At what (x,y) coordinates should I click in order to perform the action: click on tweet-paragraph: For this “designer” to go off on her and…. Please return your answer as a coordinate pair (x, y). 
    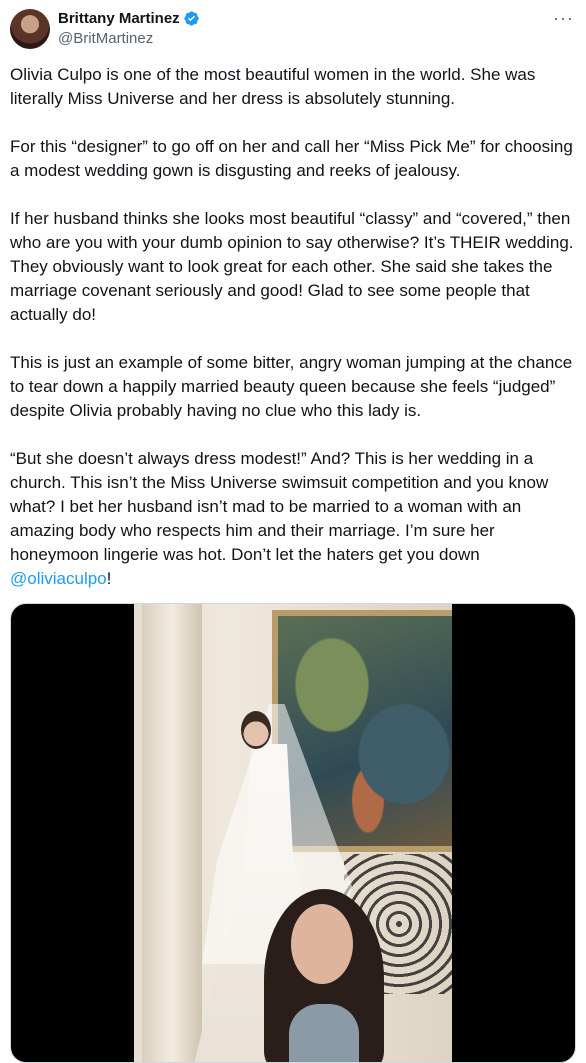
    Looking at the image, I should click on (291, 158).